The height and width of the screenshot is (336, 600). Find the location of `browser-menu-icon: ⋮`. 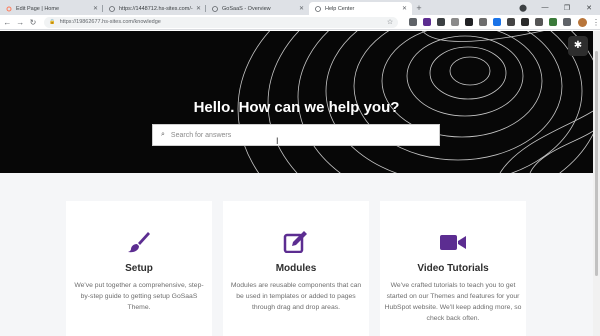

browser-menu-icon: ⋮ is located at coordinates (596, 22).